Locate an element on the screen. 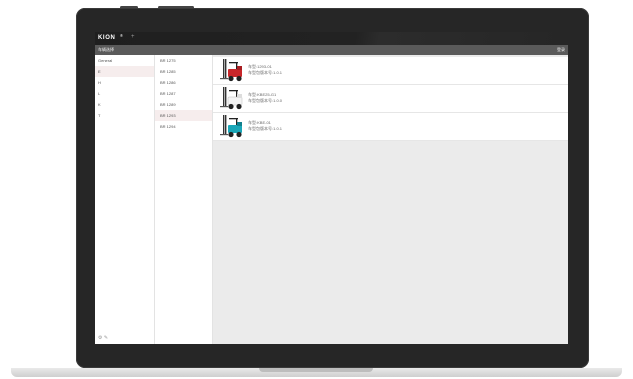  model-item: BR 1293 is located at coordinates (183, 115).